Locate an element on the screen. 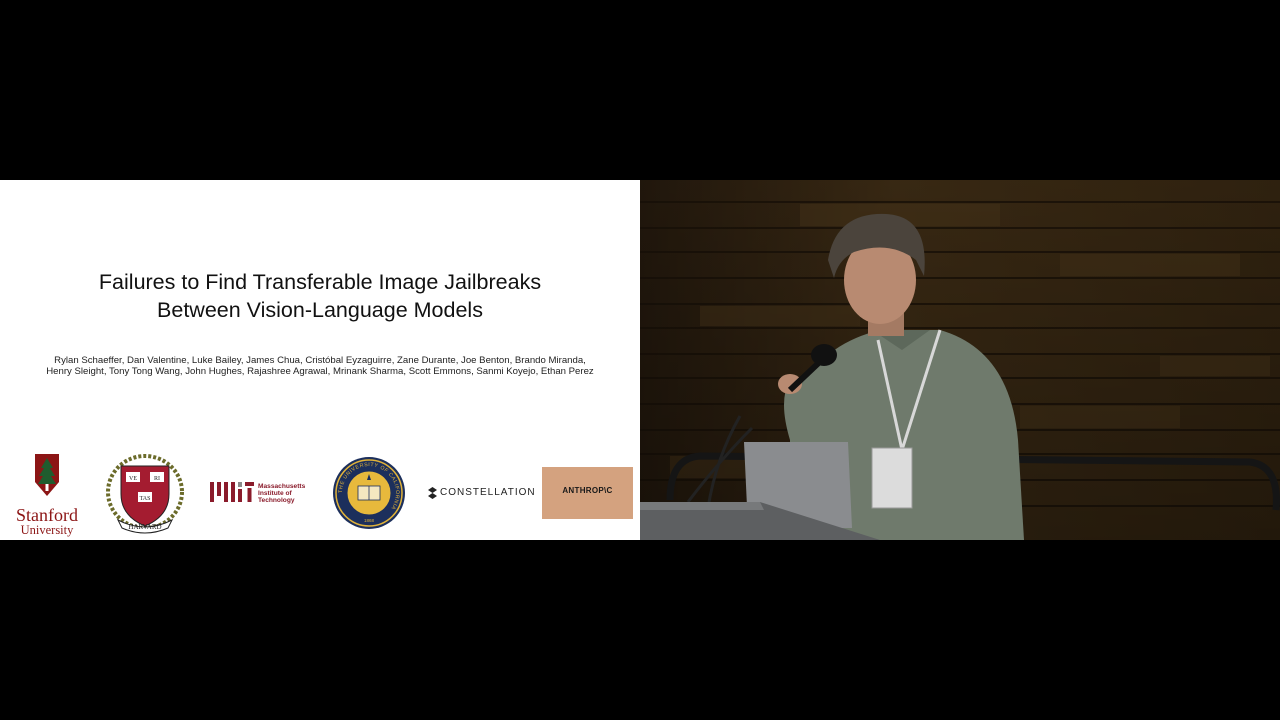 The width and height of the screenshot is (1280, 720). uc-seal-icon: THE UNIVERSITY OF CALIFORNIA 1868 is located at coordinates (369, 493).